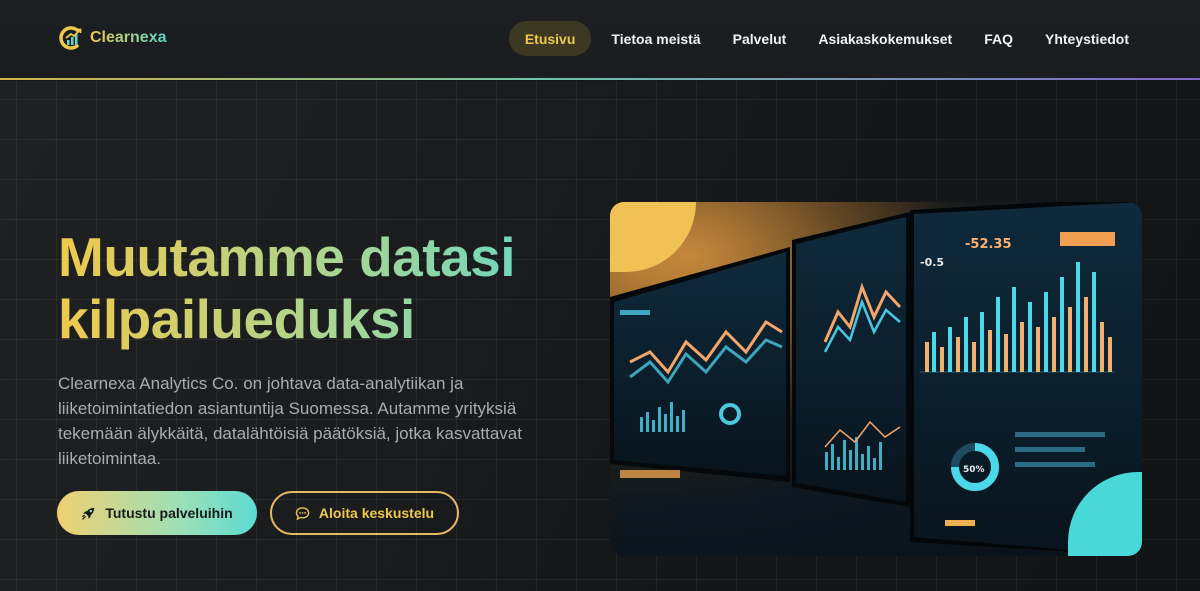 This screenshot has height=591, width=1200. I want to click on hero-headline: Muutamme datasi kilpailueduksi, so click(318, 288).